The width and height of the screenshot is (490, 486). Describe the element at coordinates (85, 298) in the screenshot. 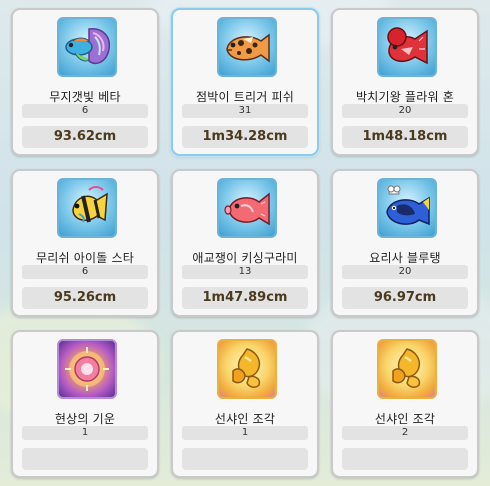

I see `item-size: 95.26cm` at that location.